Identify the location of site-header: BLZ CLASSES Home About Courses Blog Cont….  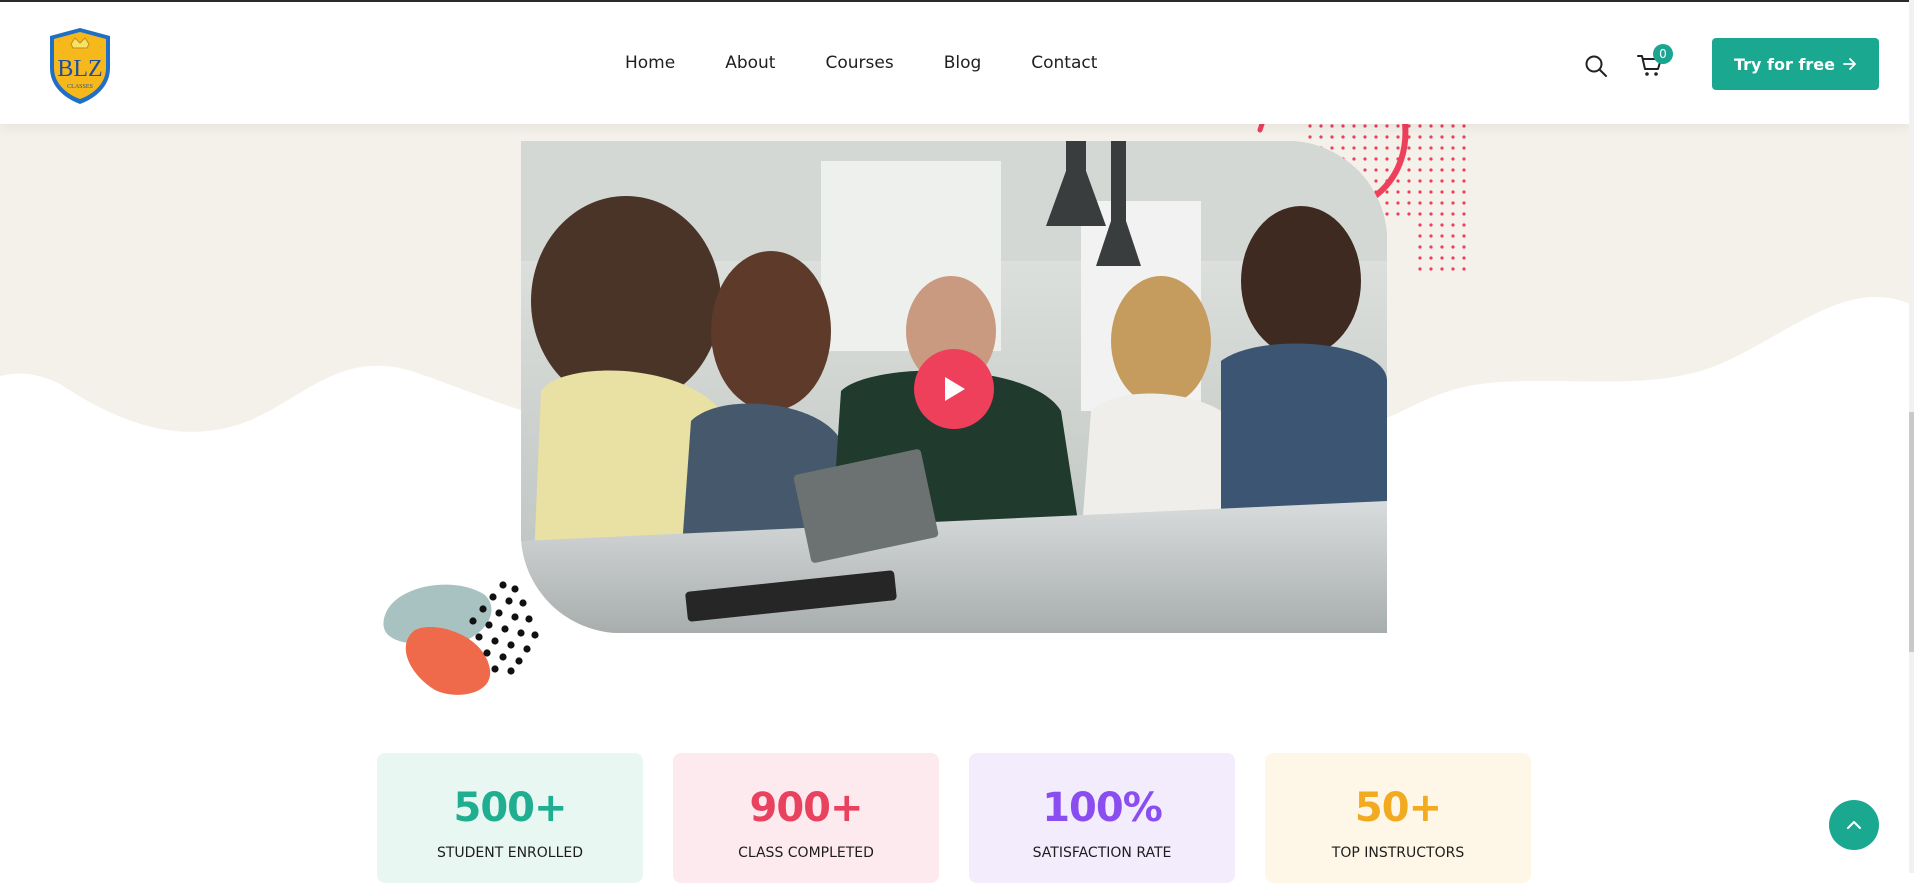
(954, 63).